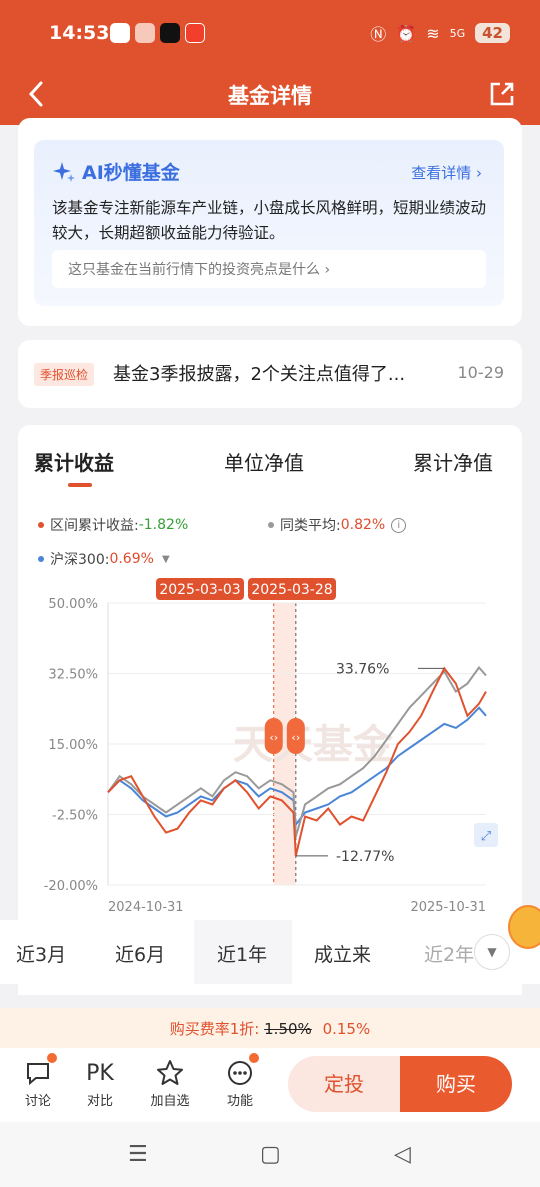 Image resolution: width=540 pixels, height=1187 pixels. What do you see at coordinates (365, 857) in the screenshot?
I see `min-annotation: -12.77%` at bounding box center [365, 857].